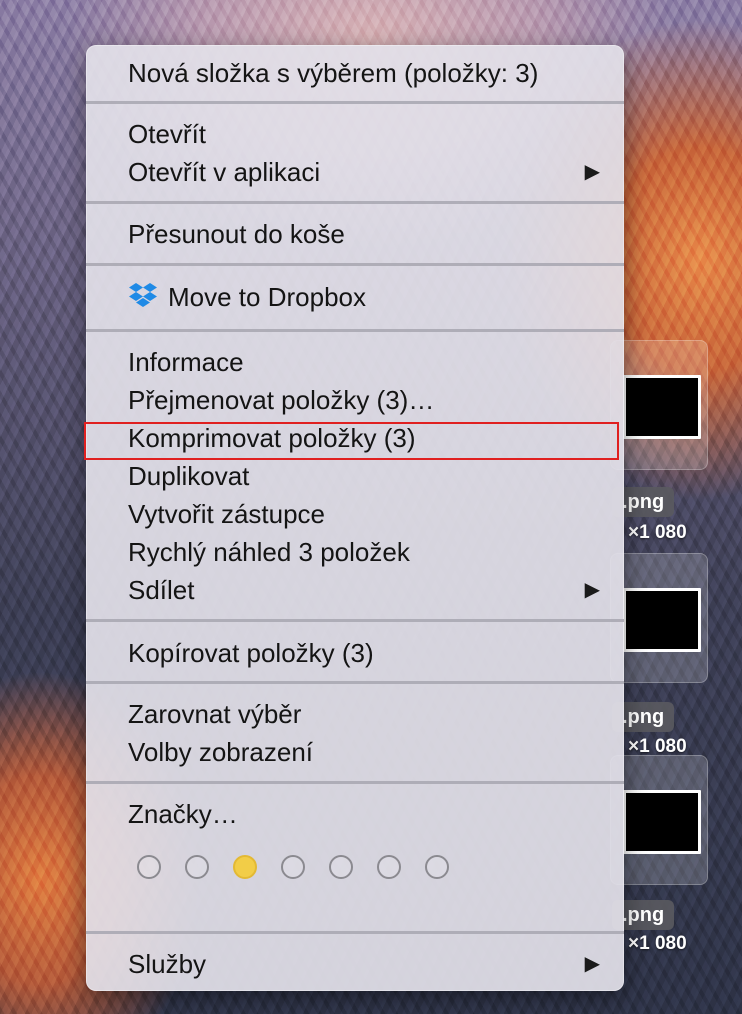 This screenshot has width=742, height=1014. I want to click on menu-item-label: Zarovnat výběr, so click(215, 714).